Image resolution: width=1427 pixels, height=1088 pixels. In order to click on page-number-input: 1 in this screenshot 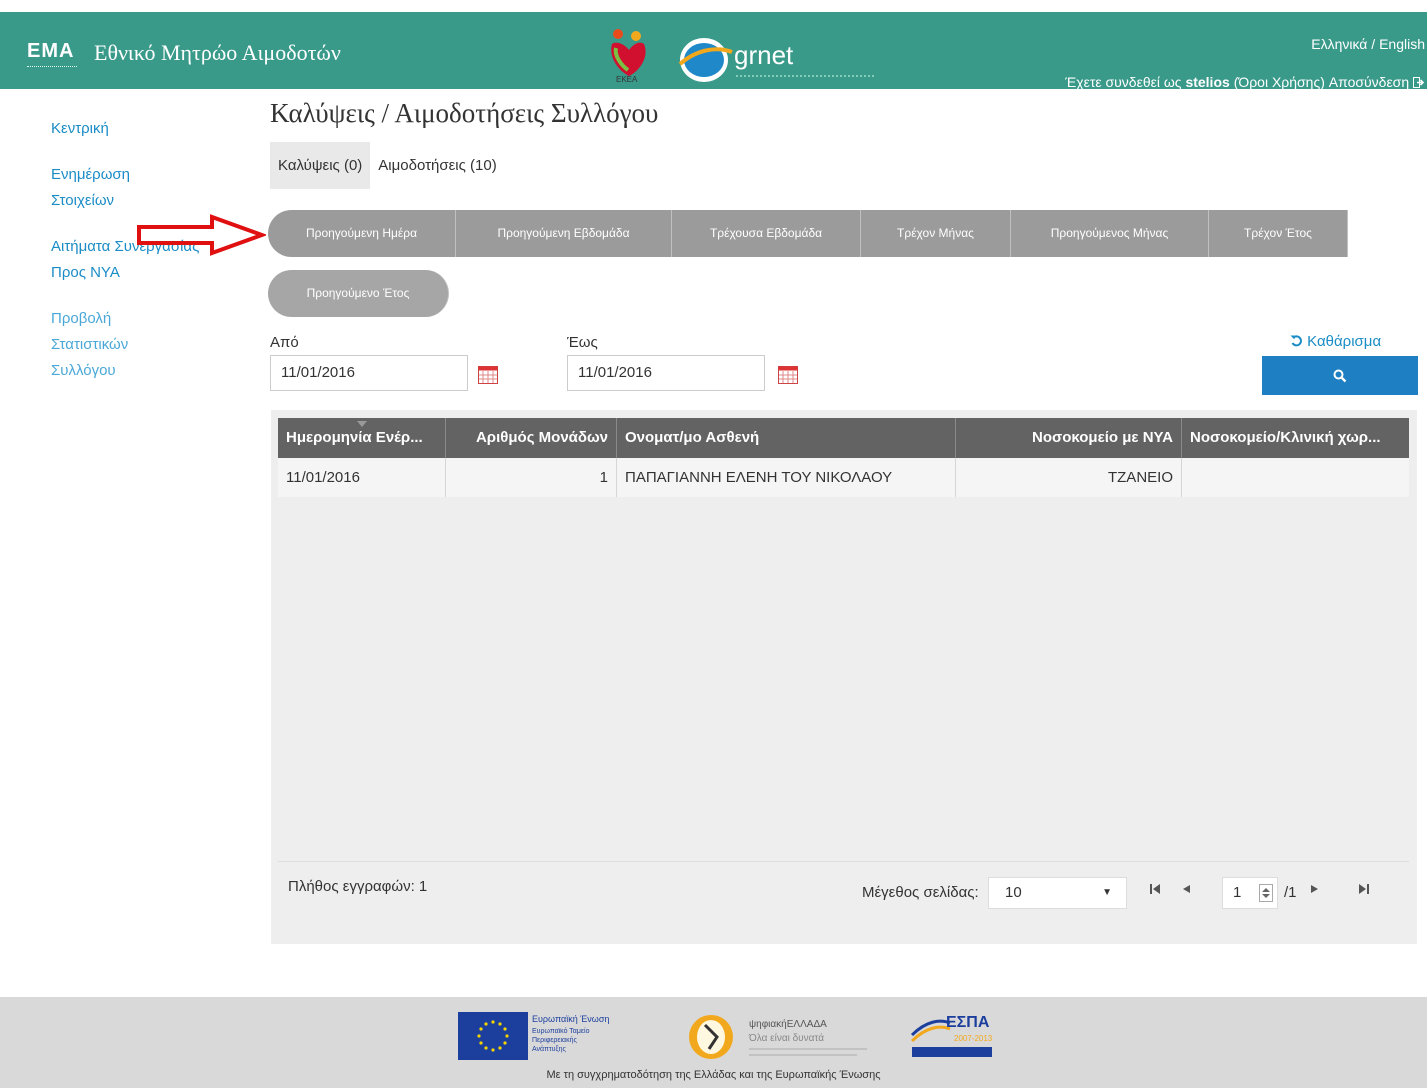, I will do `click(1250, 893)`.